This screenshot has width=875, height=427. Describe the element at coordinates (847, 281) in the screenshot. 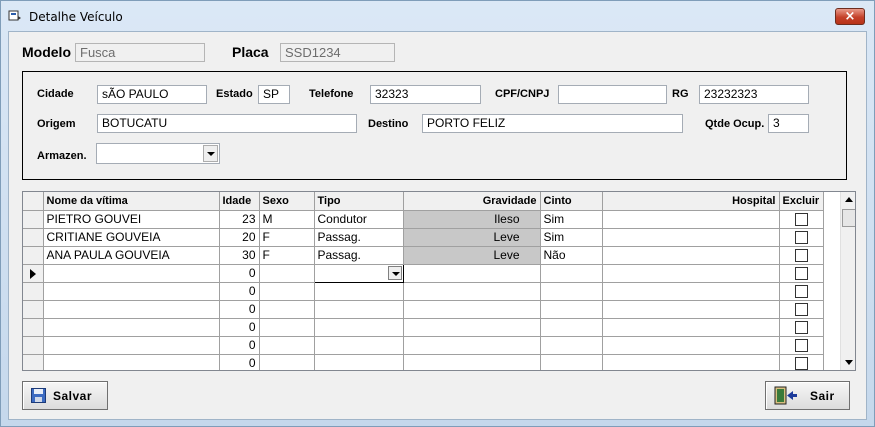

I see `vertical-scrollbar` at that location.